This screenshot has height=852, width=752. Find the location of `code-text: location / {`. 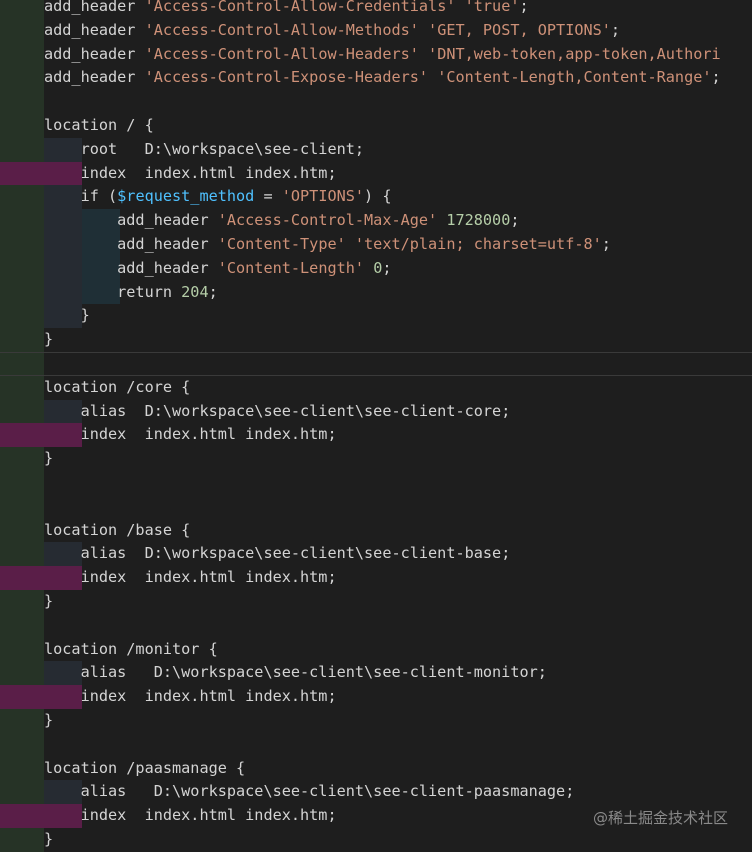

code-text: location / { is located at coordinates (99, 126).